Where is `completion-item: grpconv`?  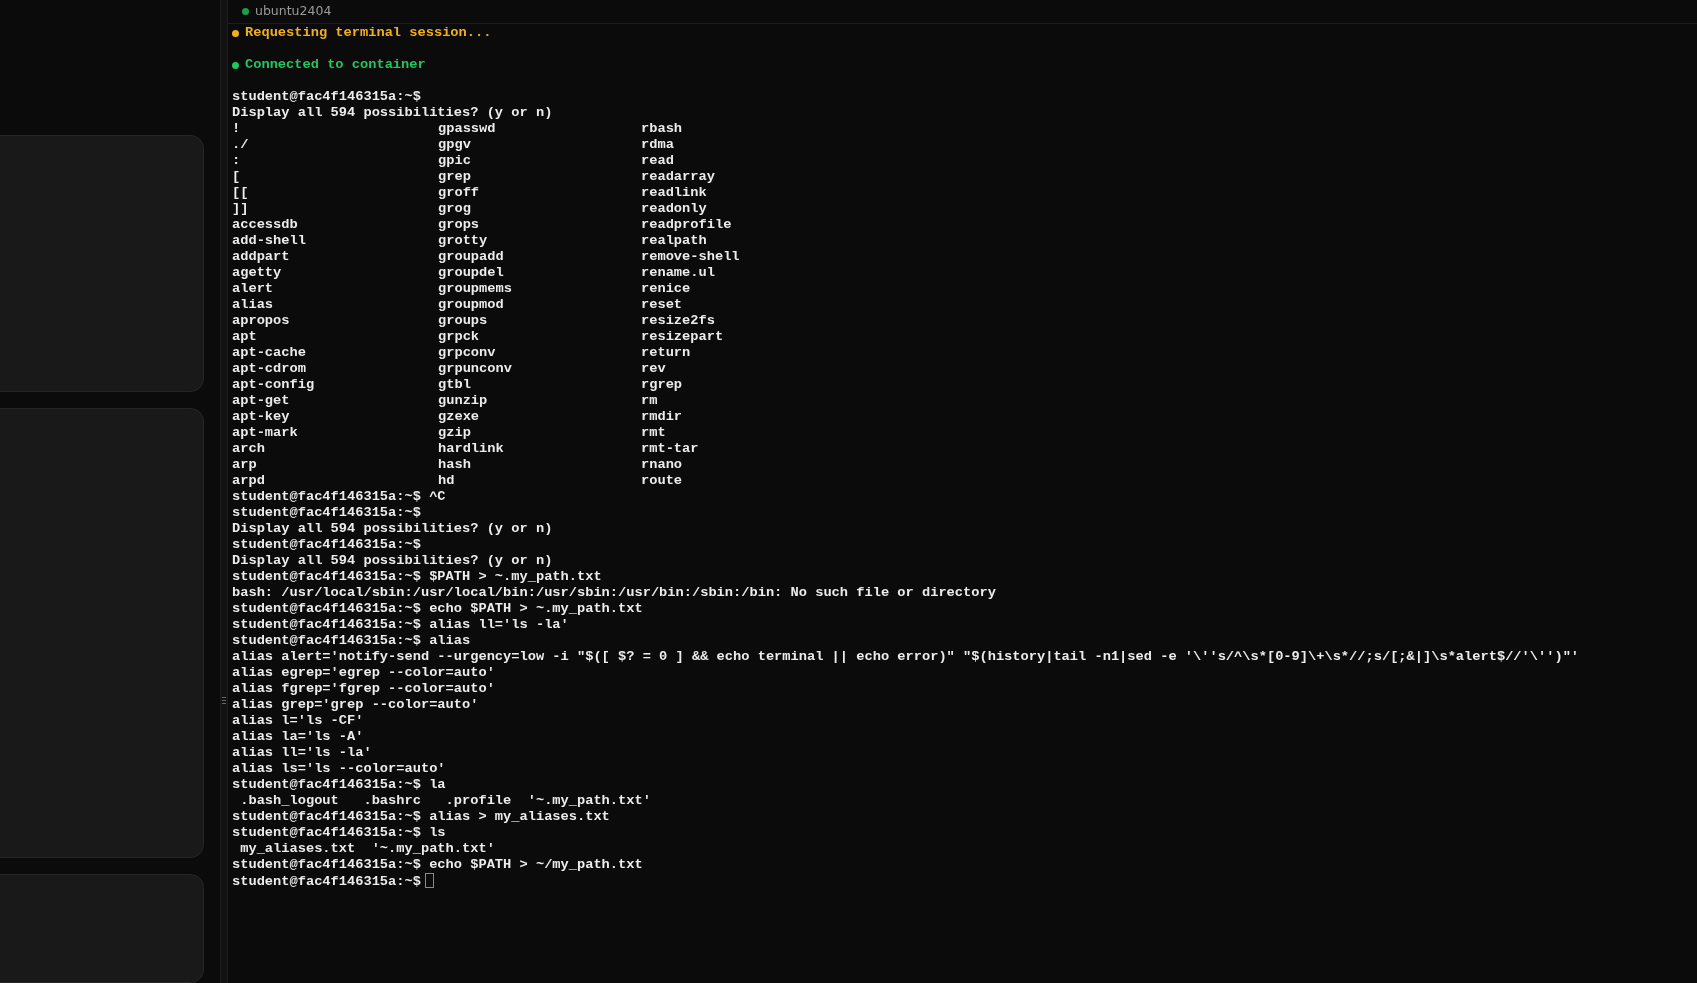 completion-item: grpconv is located at coordinates (467, 353).